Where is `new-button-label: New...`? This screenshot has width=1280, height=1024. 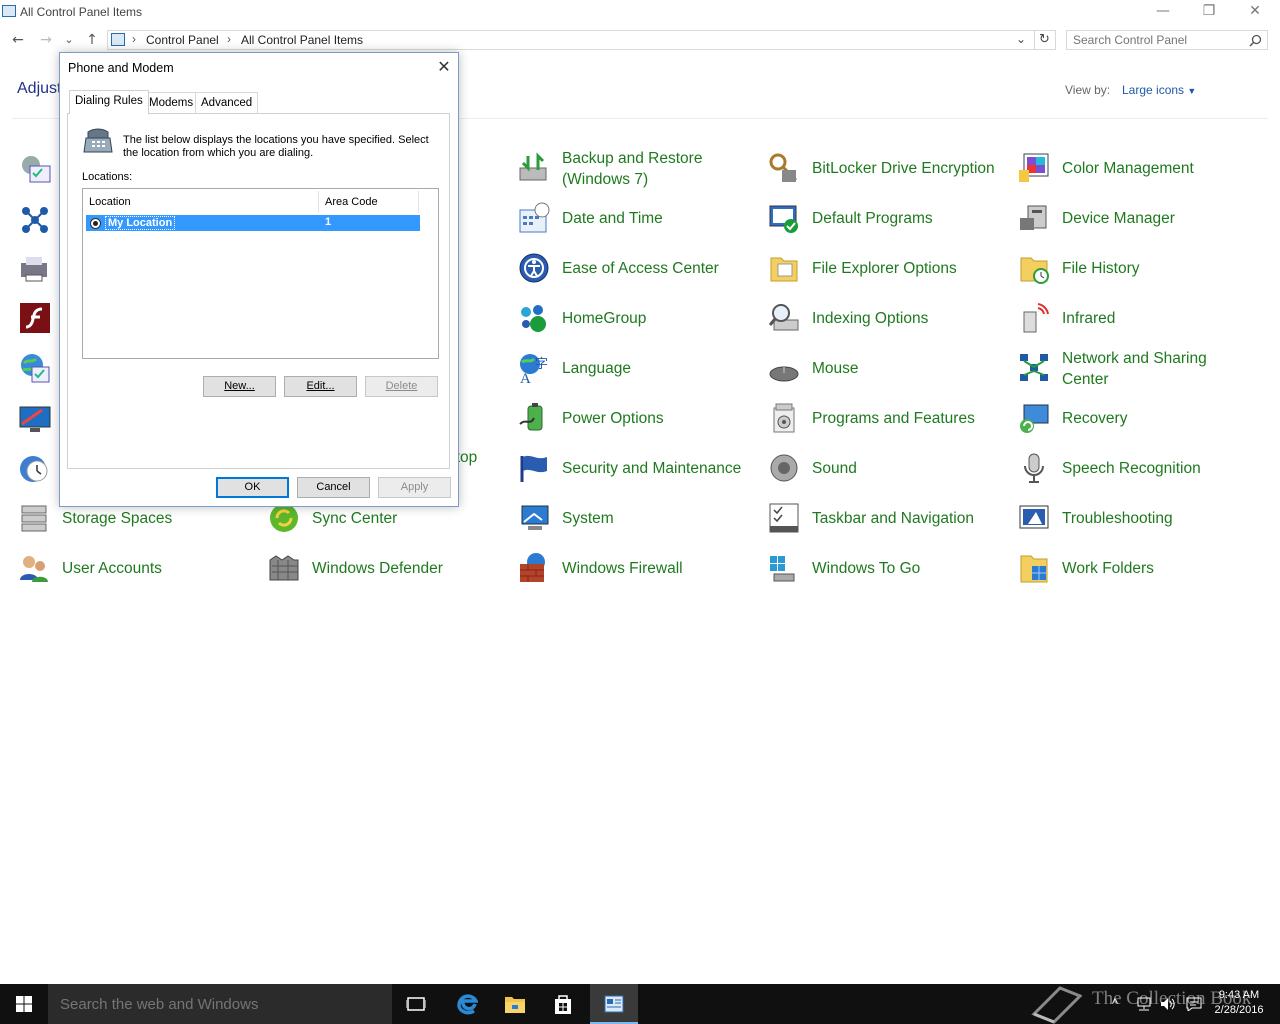 new-button-label: New... is located at coordinates (239, 386).